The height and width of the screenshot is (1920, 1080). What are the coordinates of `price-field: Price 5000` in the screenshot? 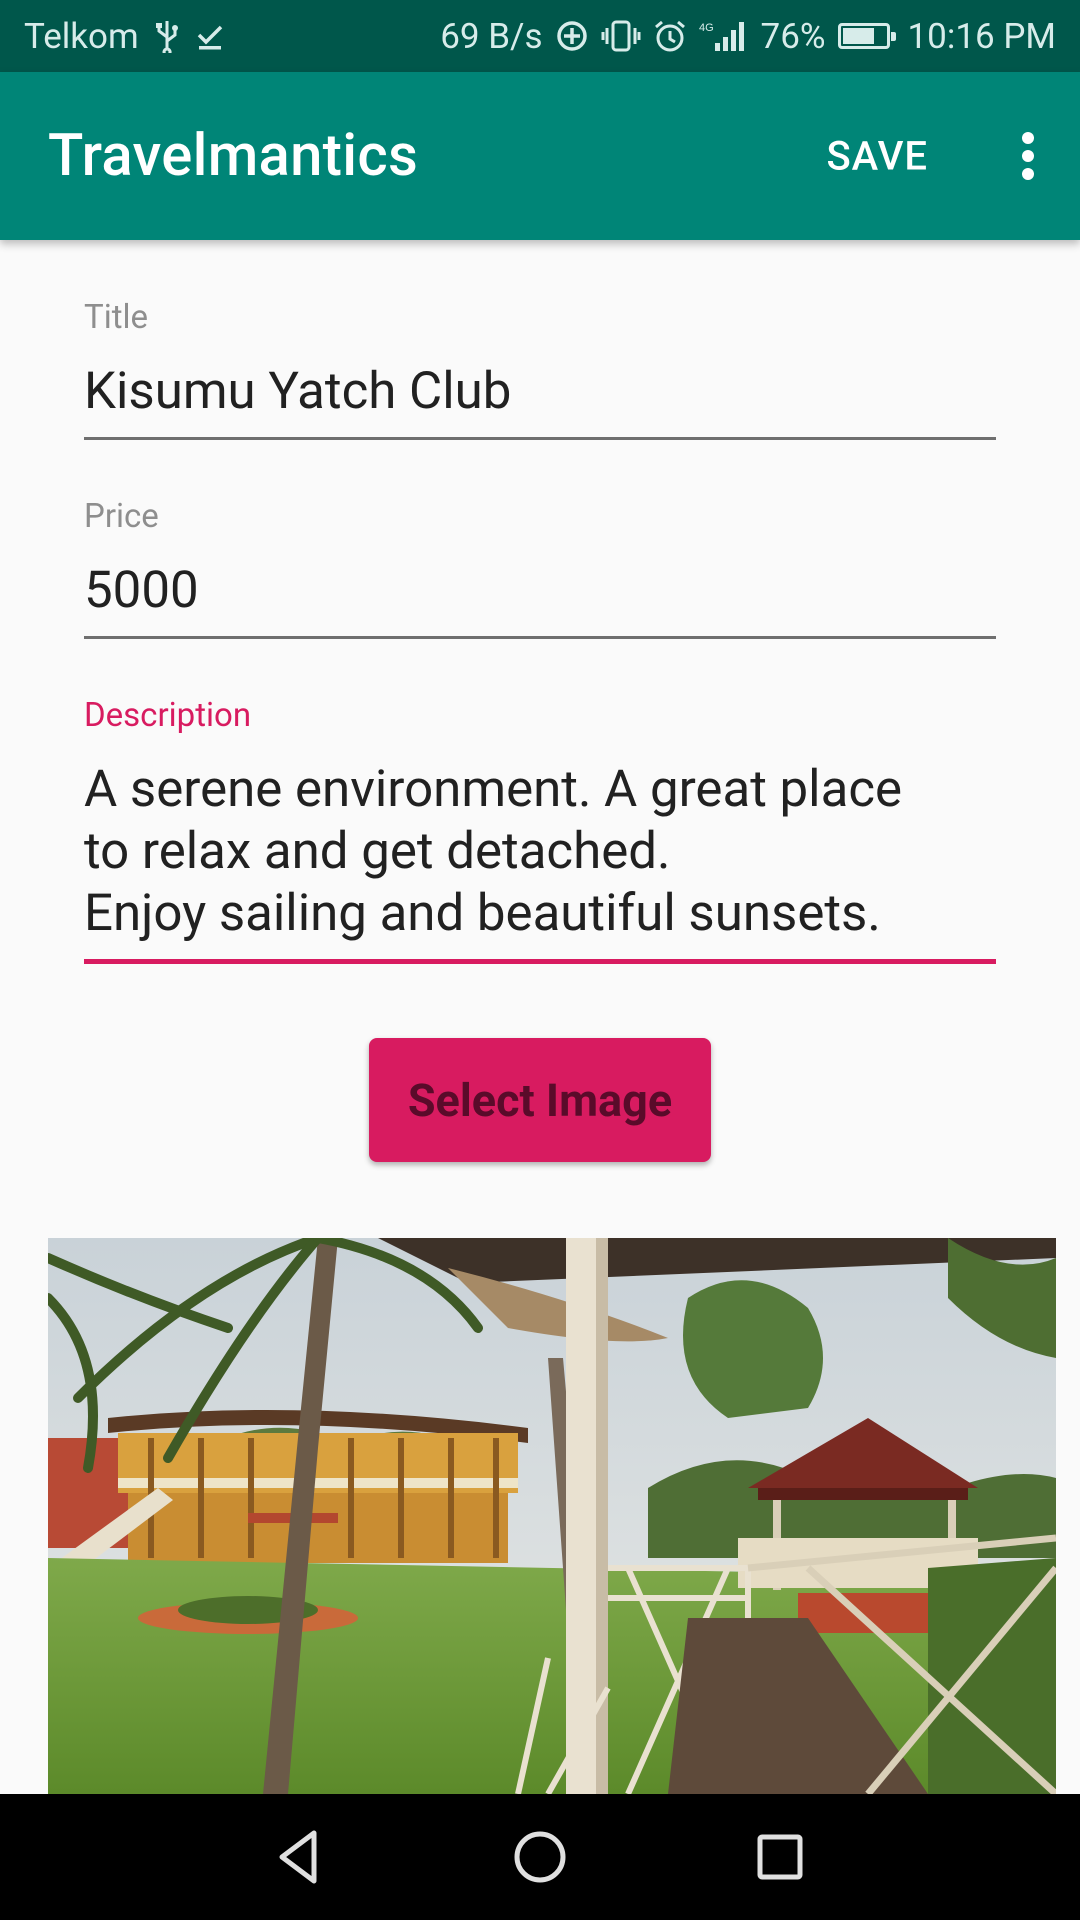 It's located at (540, 568).